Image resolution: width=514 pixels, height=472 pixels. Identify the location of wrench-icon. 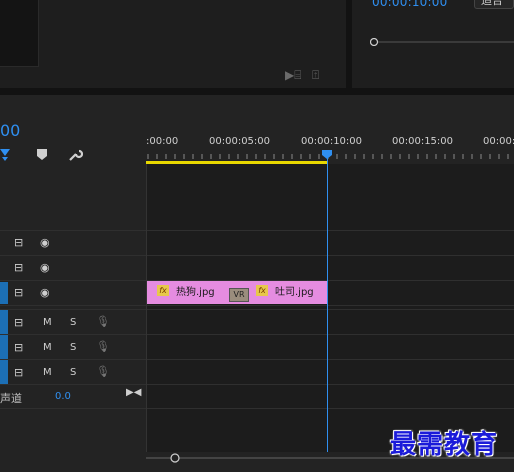
(75, 155).